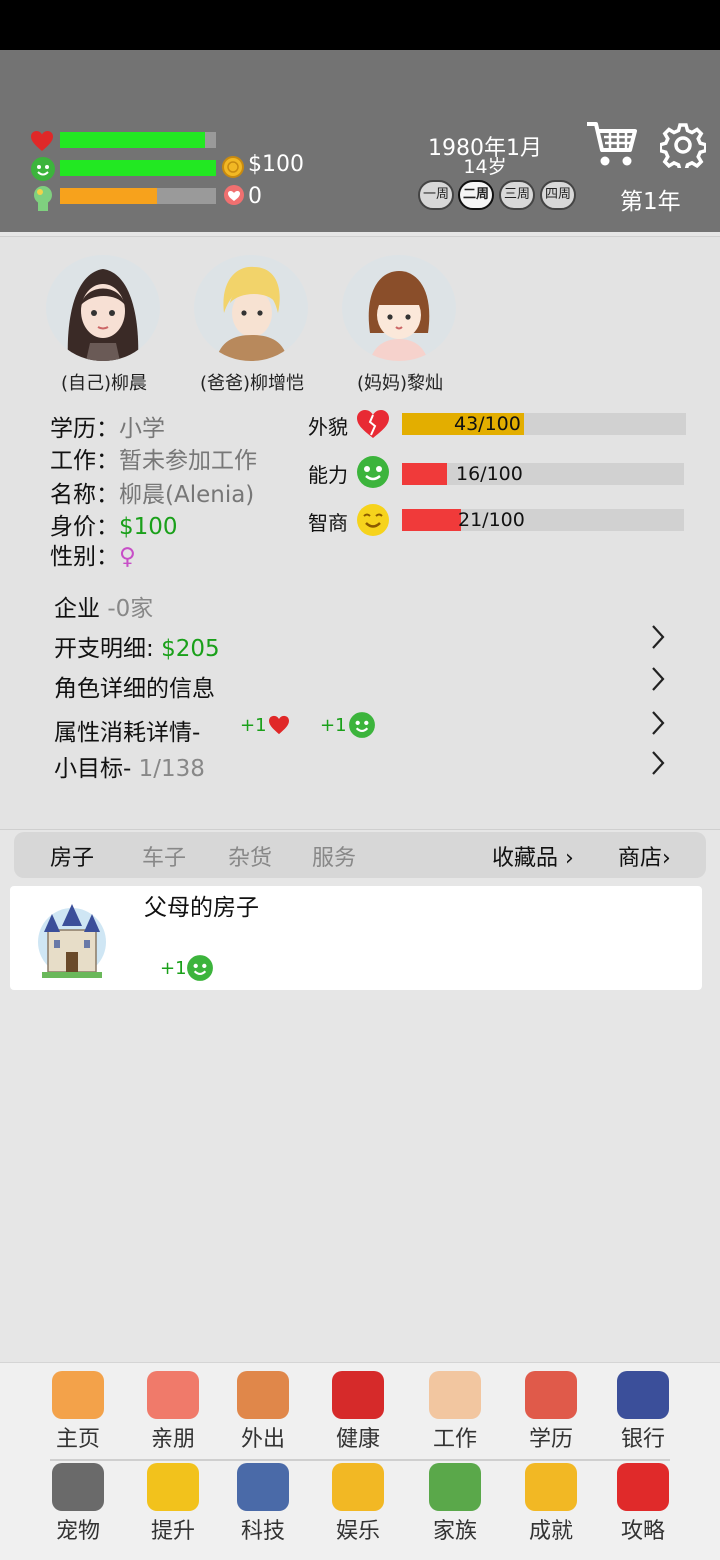  What do you see at coordinates (642, 1531) in the screenshot?
I see `nav-label: 攻略` at bounding box center [642, 1531].